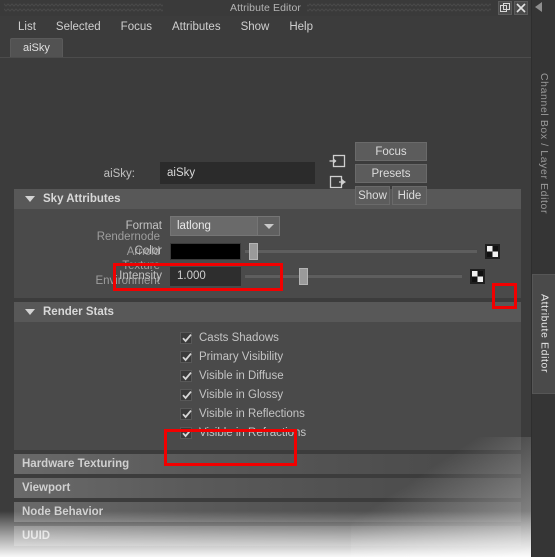 This screenshot has height=557, width=555. What do you see at coordinates (265, 48) in the screenshot?
I see `node-tab-strip: aiSky` at bounding box center [265, 48].